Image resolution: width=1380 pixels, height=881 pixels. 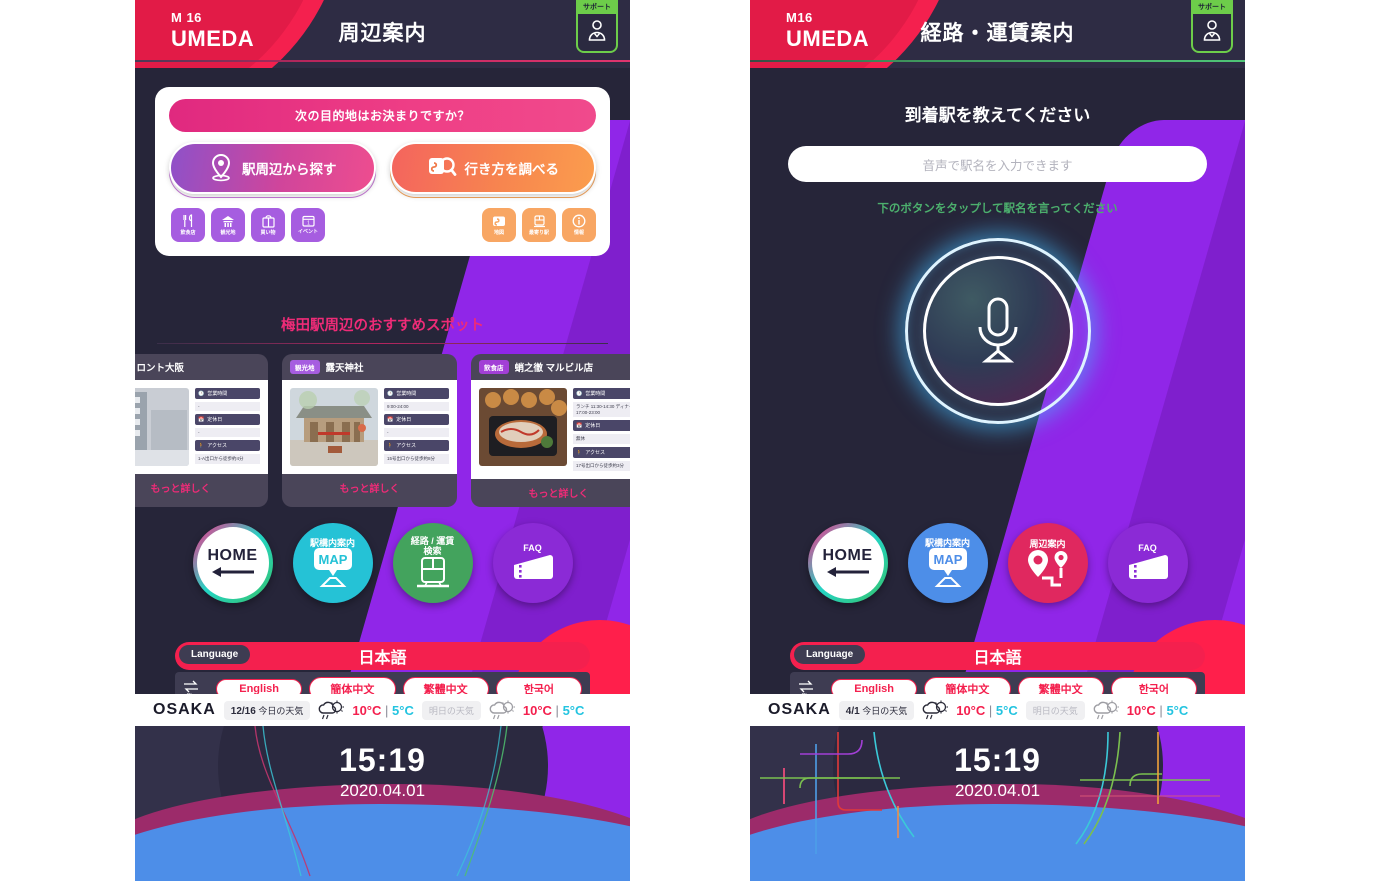 I want to click on choice-pill: 駅周辺から探す, so click(x=272, y=168).